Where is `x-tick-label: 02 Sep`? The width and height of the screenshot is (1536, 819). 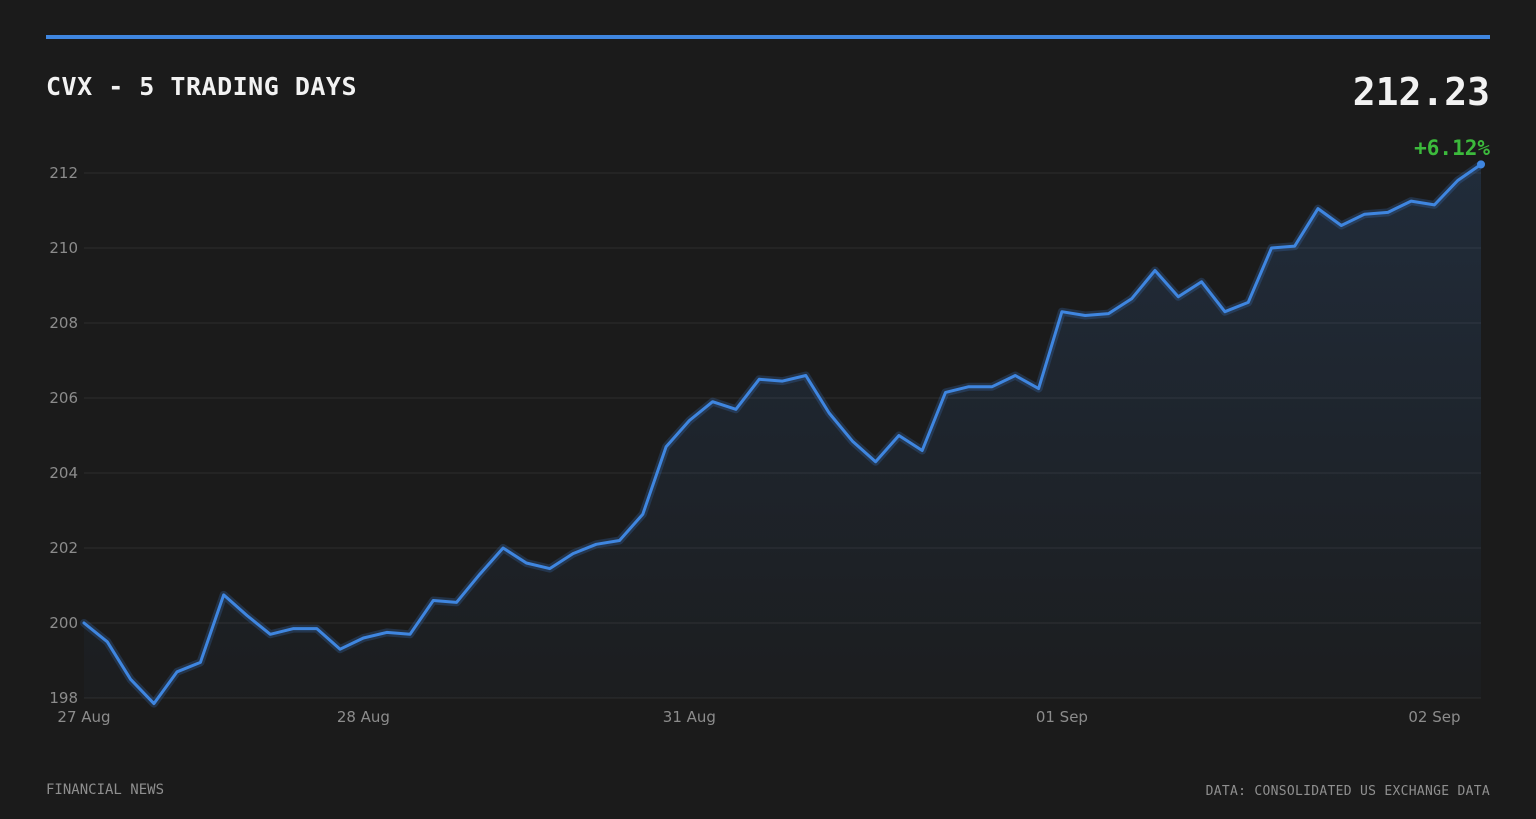 x-tick-label: 02 Sep is located at coordinates (1434, 717).